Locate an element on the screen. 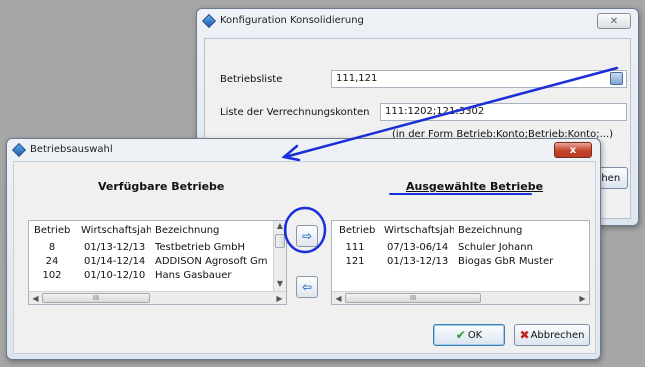 This screenshot has width=645, height=367. konten-label: Liste der Verrechnungskonten is located at coordinates (295, 112).